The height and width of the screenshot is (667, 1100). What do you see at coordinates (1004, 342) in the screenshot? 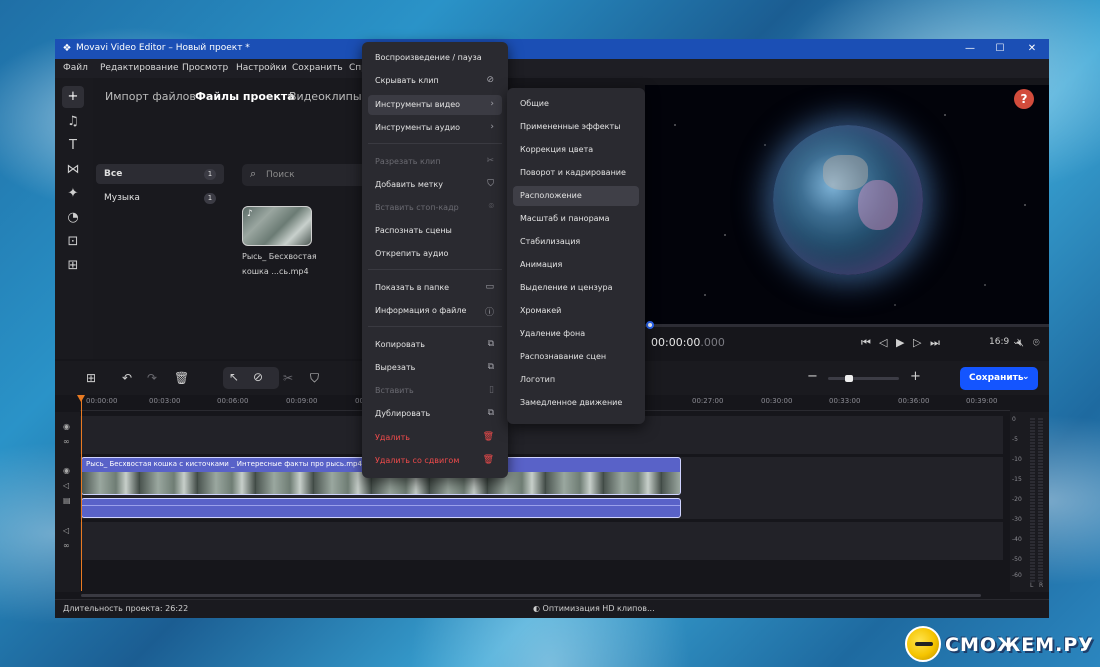
I see `aspect-ratio-select: 16:9 ⌄` at bounding box center [1004, 342].